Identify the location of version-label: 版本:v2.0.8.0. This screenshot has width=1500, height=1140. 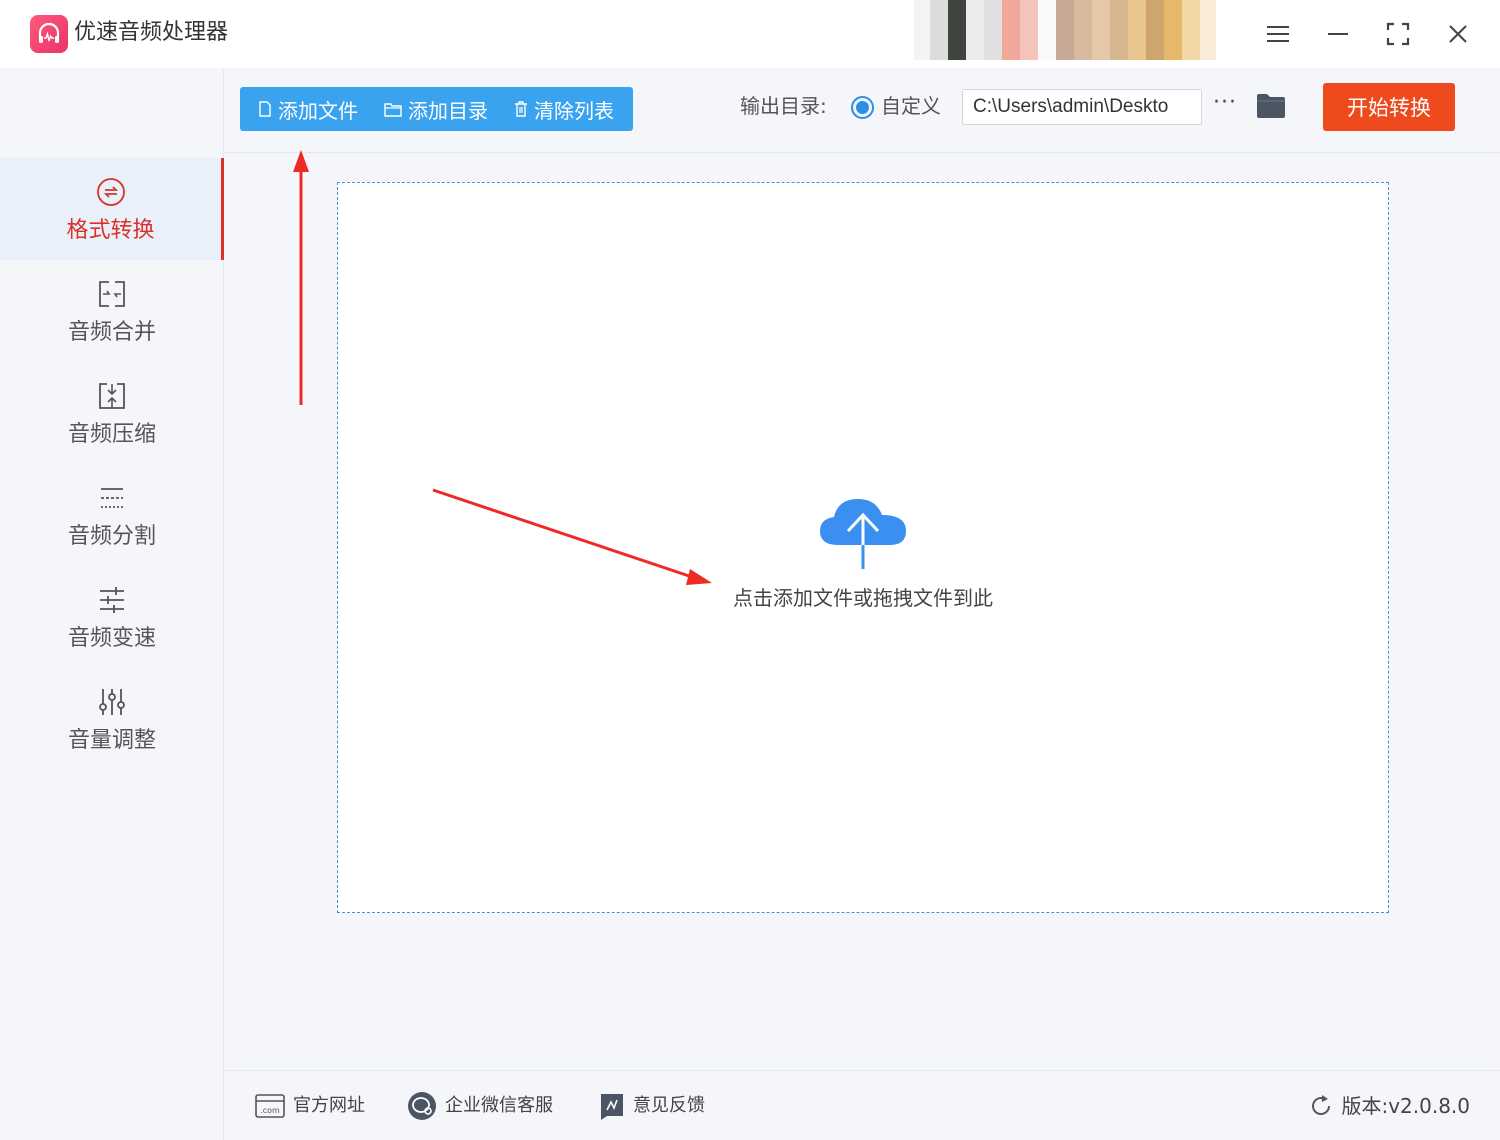
(1405, 1106).